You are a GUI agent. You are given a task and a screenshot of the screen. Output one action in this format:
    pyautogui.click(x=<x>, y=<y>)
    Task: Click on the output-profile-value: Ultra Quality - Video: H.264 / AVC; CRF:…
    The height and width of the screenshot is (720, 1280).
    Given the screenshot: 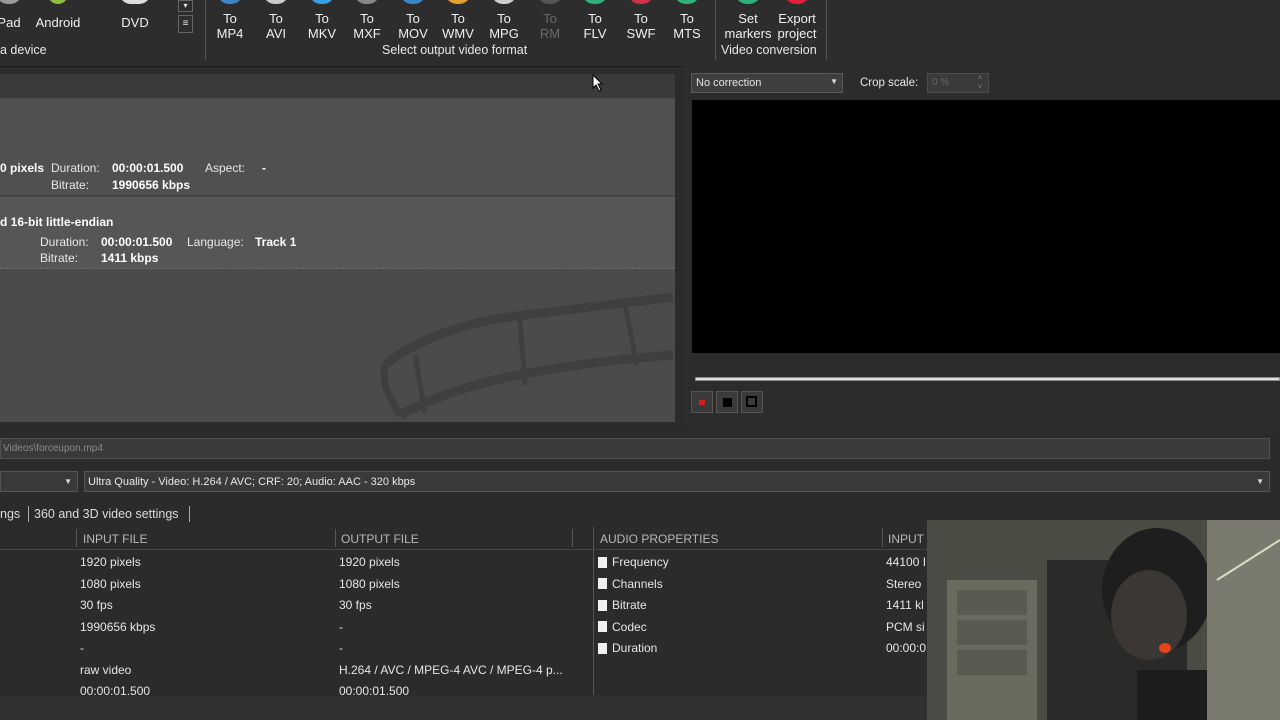 What is the action you would take?
    pyautogui.click(x=252, y=482)
    